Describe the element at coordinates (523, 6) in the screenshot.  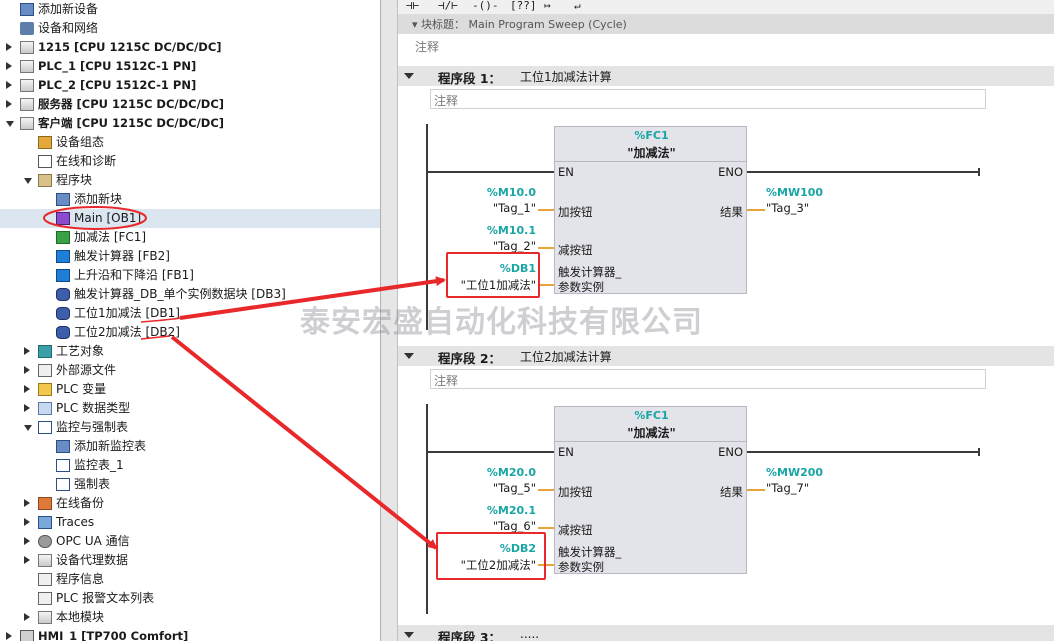
I see `empty-box-icon: [??]` at that location.